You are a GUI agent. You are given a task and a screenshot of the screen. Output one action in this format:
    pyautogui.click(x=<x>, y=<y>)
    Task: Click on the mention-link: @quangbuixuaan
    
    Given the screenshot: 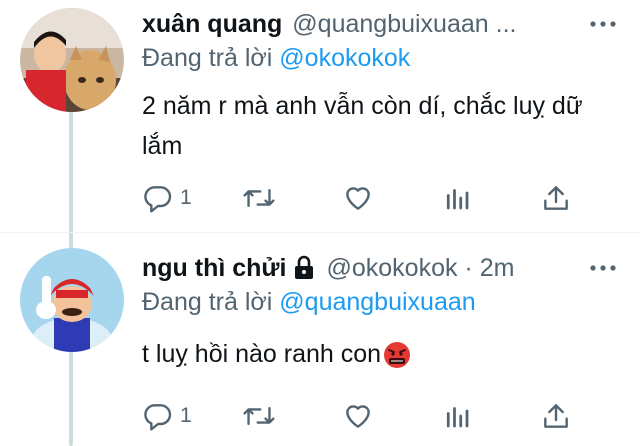 What is the action you would take?
    pyautogui.click(x=377, y=302)
    